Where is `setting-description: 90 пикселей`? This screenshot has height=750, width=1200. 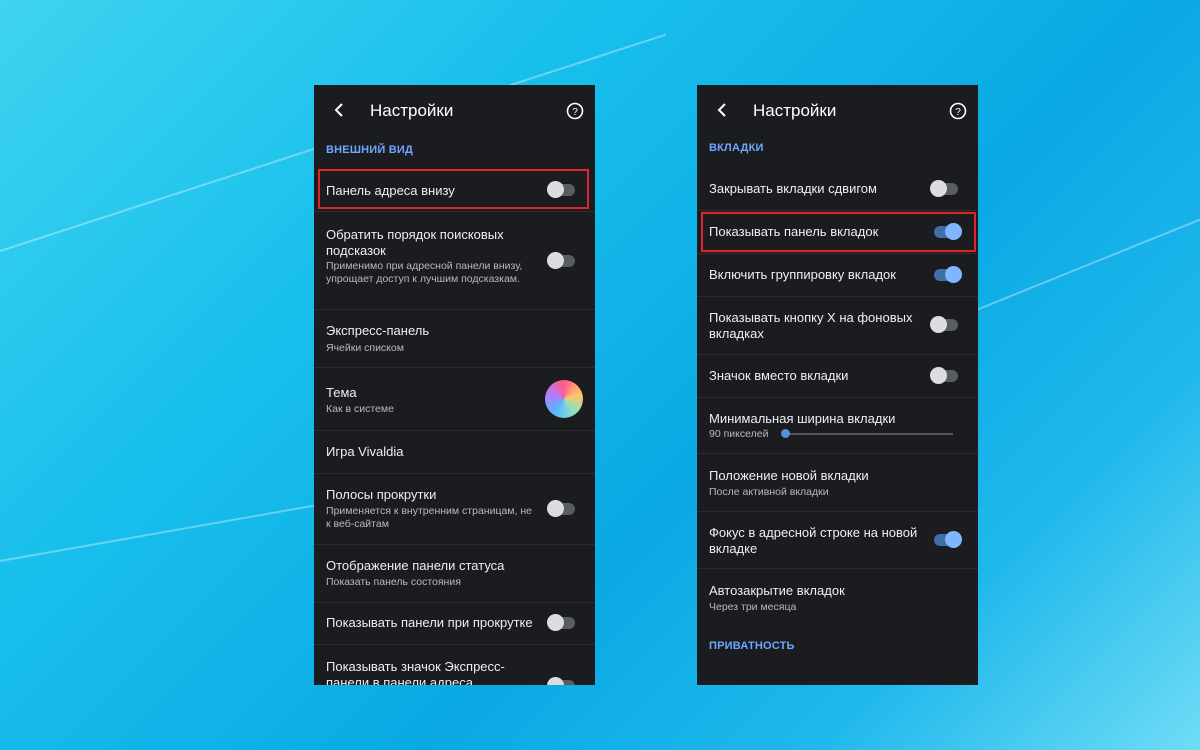
setting-description: 90 пикселей is located at coordinates (739, 434).